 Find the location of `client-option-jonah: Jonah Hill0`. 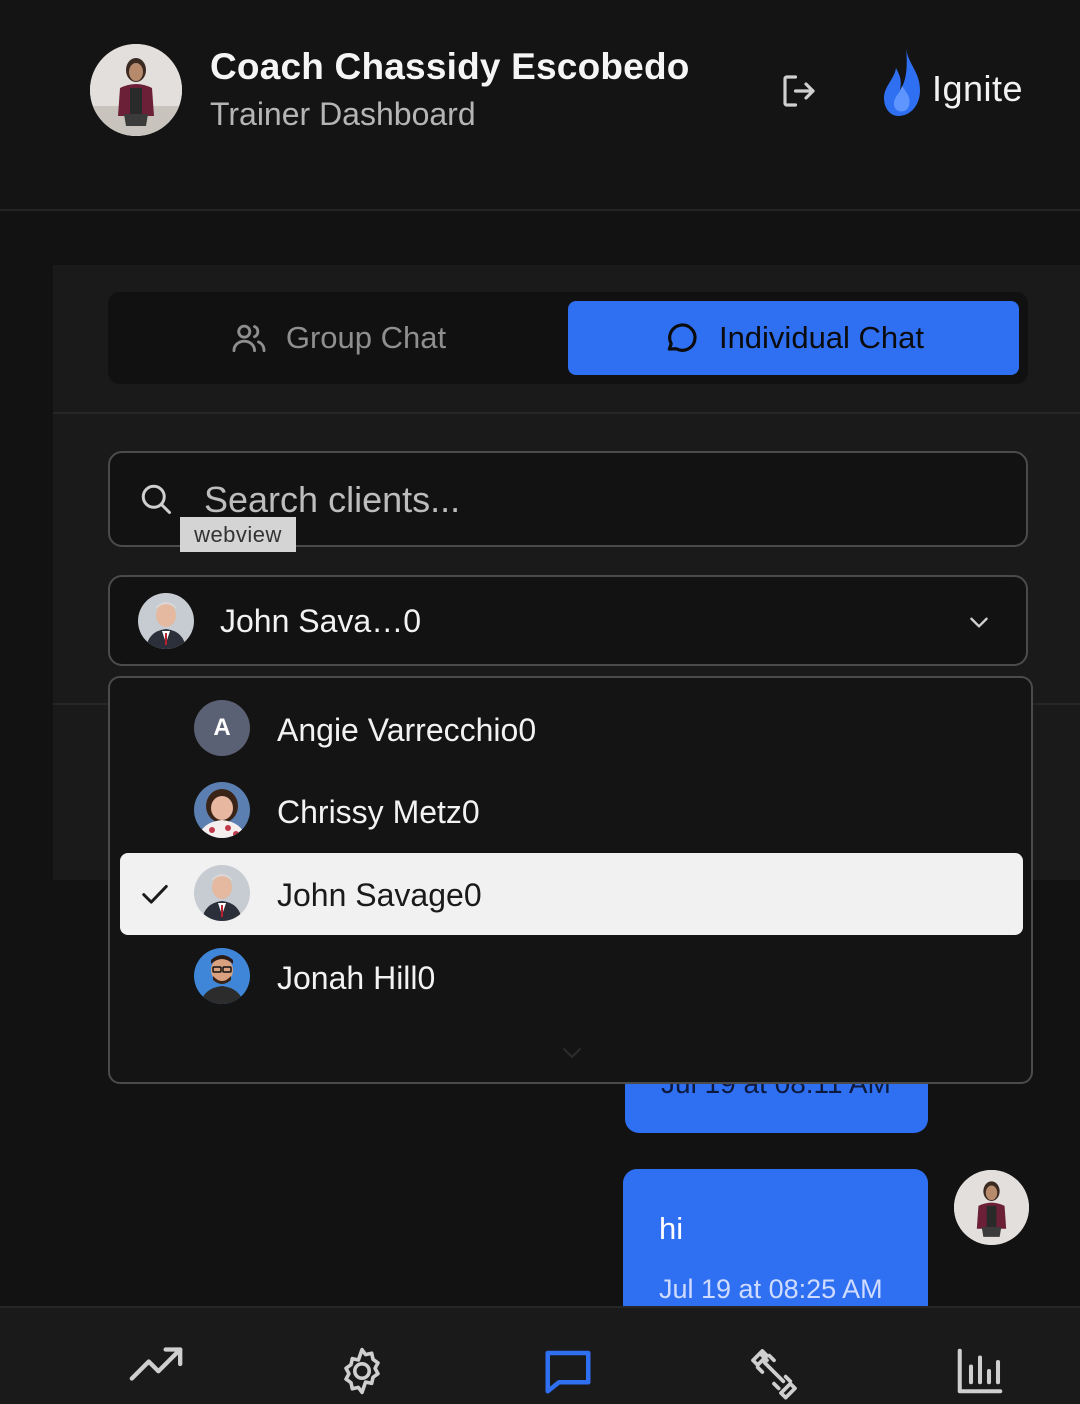

client-option-jonah: Jonah Hill0 is located at coordinates (571, 977).